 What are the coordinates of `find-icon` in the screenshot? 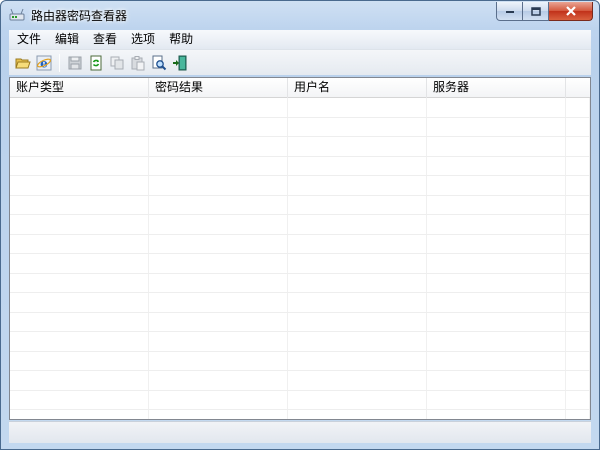 It's located at (159, 62).